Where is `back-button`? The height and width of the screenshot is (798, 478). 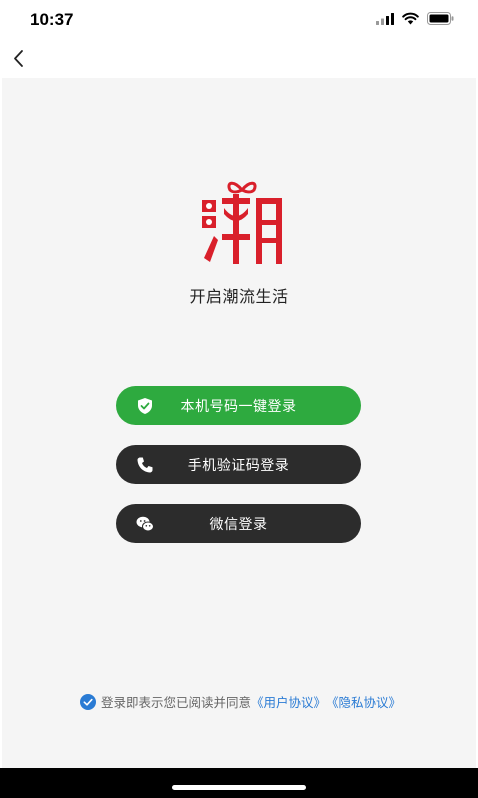 back-button is located at coordinates (20, 59).